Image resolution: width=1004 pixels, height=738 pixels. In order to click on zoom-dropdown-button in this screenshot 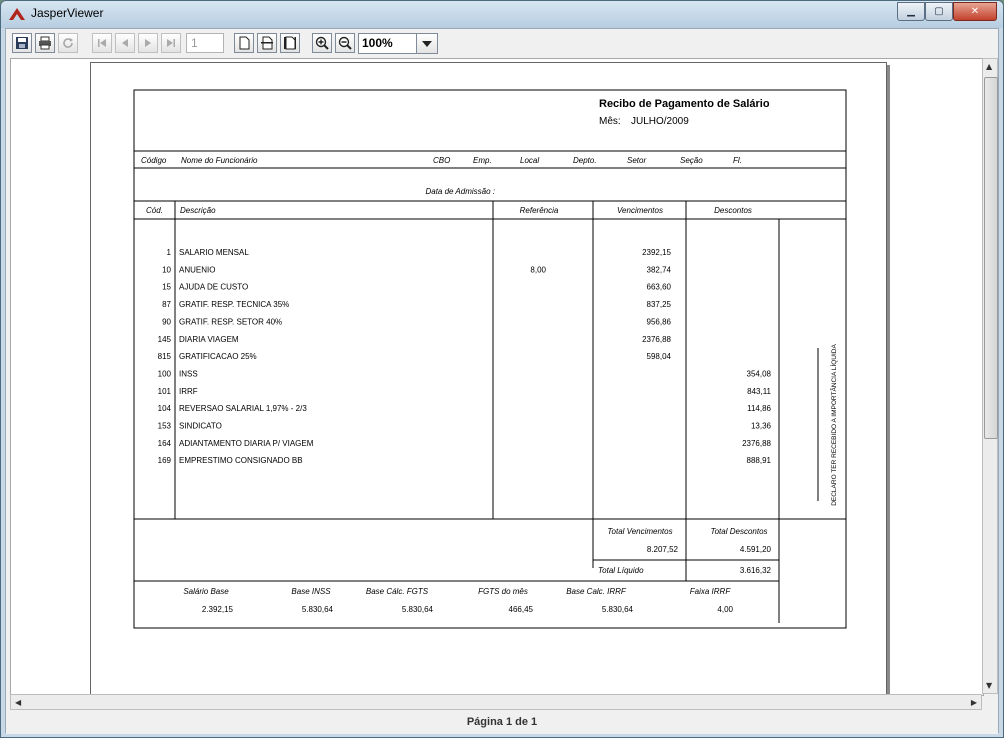, I will do `click(426, 43)`.